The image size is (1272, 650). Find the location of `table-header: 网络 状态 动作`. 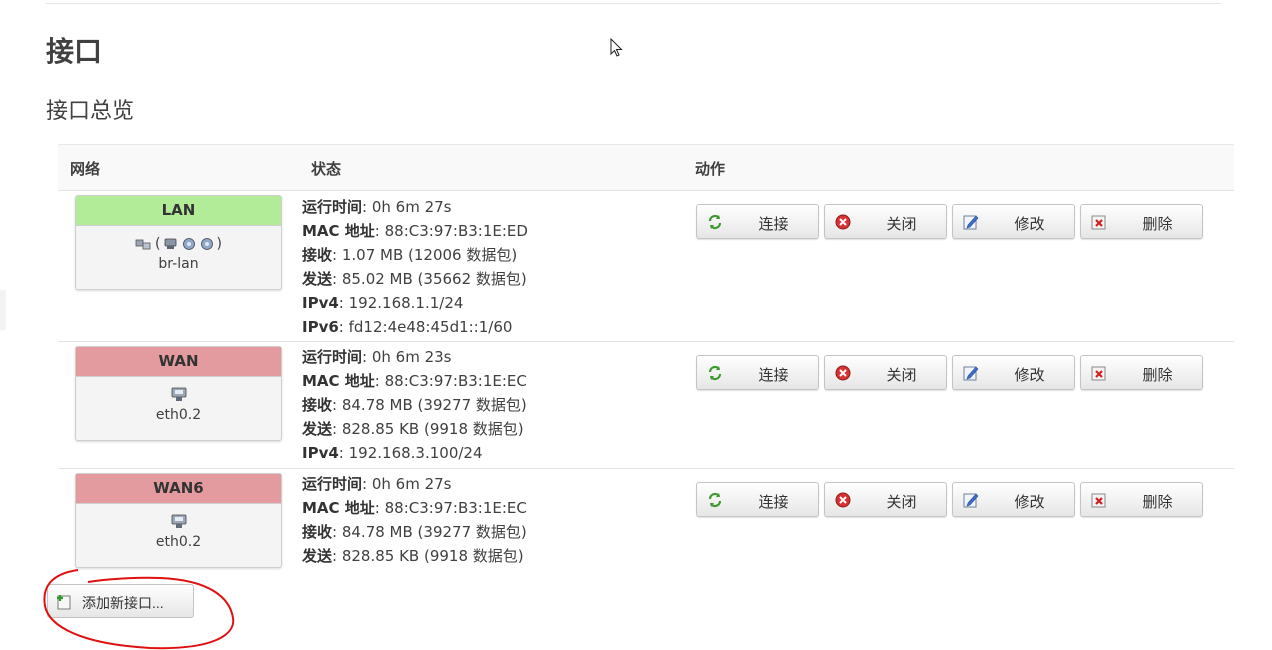

table-header: 网络 状态 动作 is located at coordinates (646, 167).